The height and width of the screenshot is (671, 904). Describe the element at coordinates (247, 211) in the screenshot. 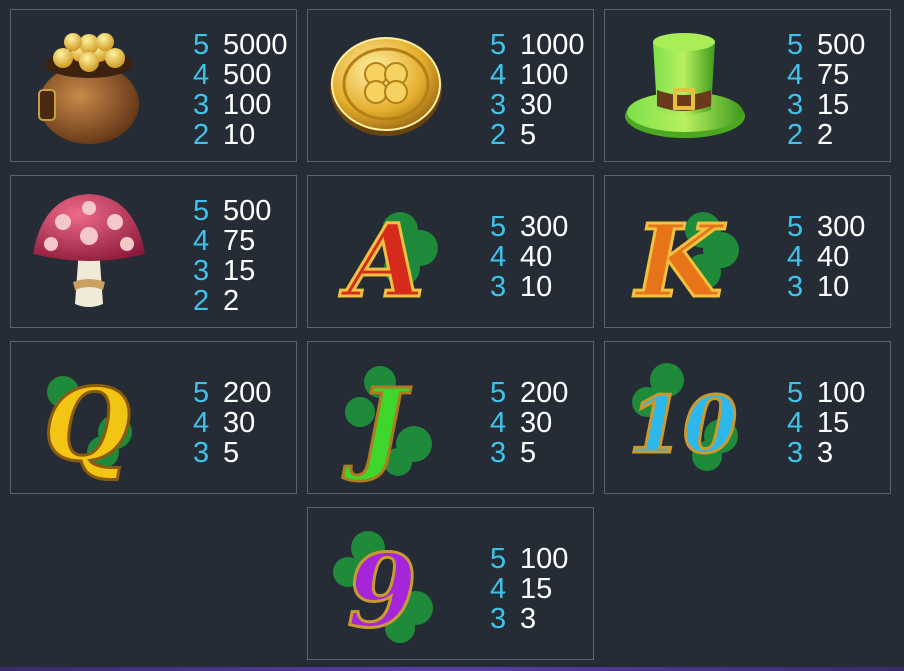

I see `payout-value: 500` at that location.